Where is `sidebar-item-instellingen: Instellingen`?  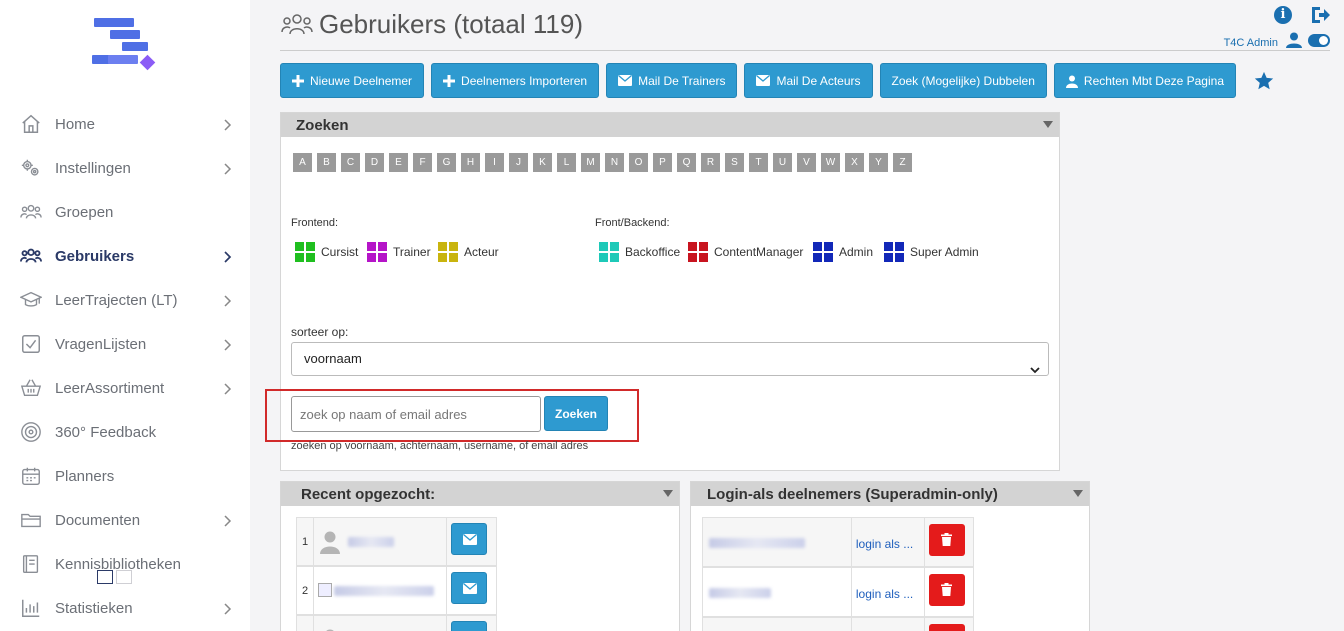 sidebar-item-instellingen: Instellingen is located at coordinates (125, 168).